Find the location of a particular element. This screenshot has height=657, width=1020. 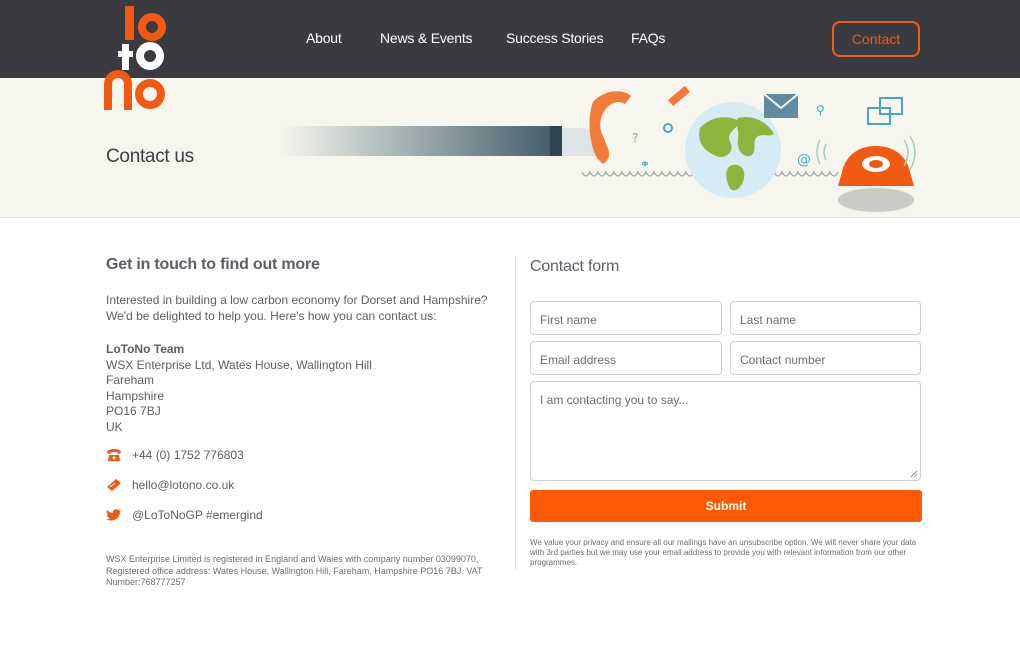

nav-news-events: News & Events is located at coordinates (426, 38).